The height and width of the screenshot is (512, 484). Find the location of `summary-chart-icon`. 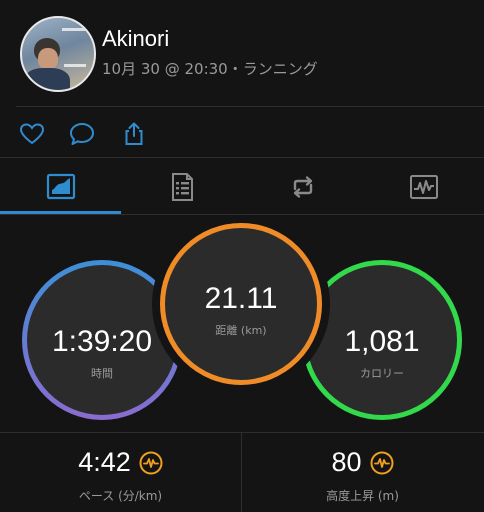

summary-chart-icon is located at coordinates (60, 186).